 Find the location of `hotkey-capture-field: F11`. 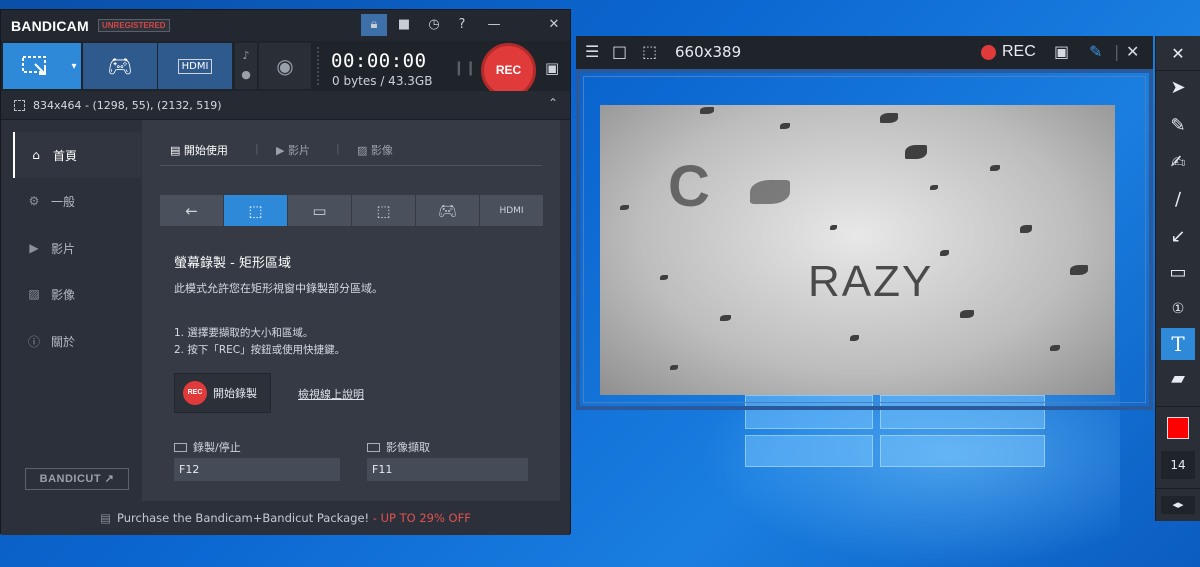

hotkey-capture-field: F11 is located at coordinates (447, 469).